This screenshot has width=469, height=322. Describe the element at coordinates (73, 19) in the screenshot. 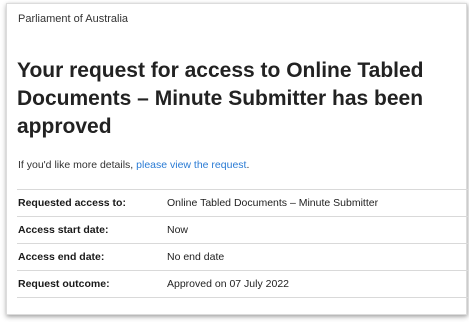

I see `organisation-name: Parliament of Australia` at that location.